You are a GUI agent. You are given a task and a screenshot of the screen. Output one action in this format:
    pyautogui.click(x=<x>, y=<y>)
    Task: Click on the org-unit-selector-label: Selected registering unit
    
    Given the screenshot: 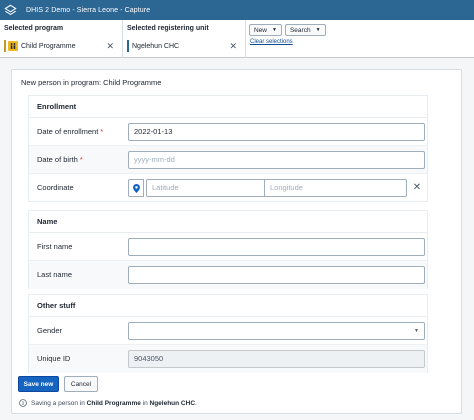 What is the action you would take?
    pyautogui.click(x=168, y=28)
    